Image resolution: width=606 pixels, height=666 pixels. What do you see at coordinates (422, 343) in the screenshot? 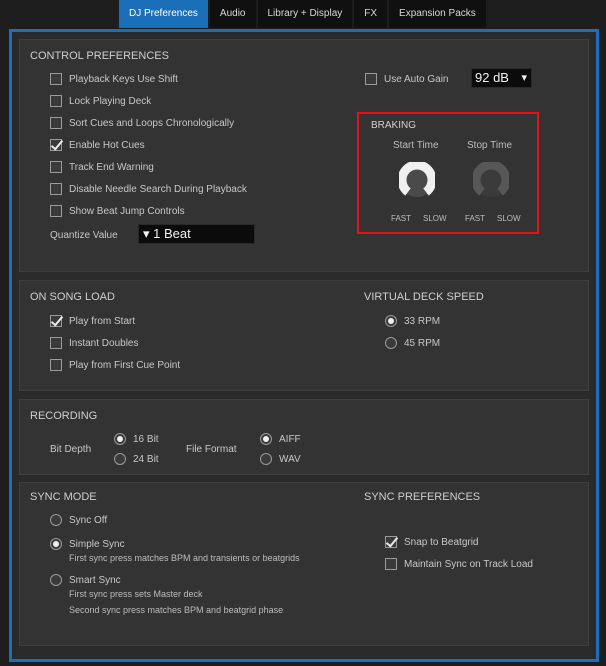
I see `option-label: 45 RPM` at bounding box center [422, 343].